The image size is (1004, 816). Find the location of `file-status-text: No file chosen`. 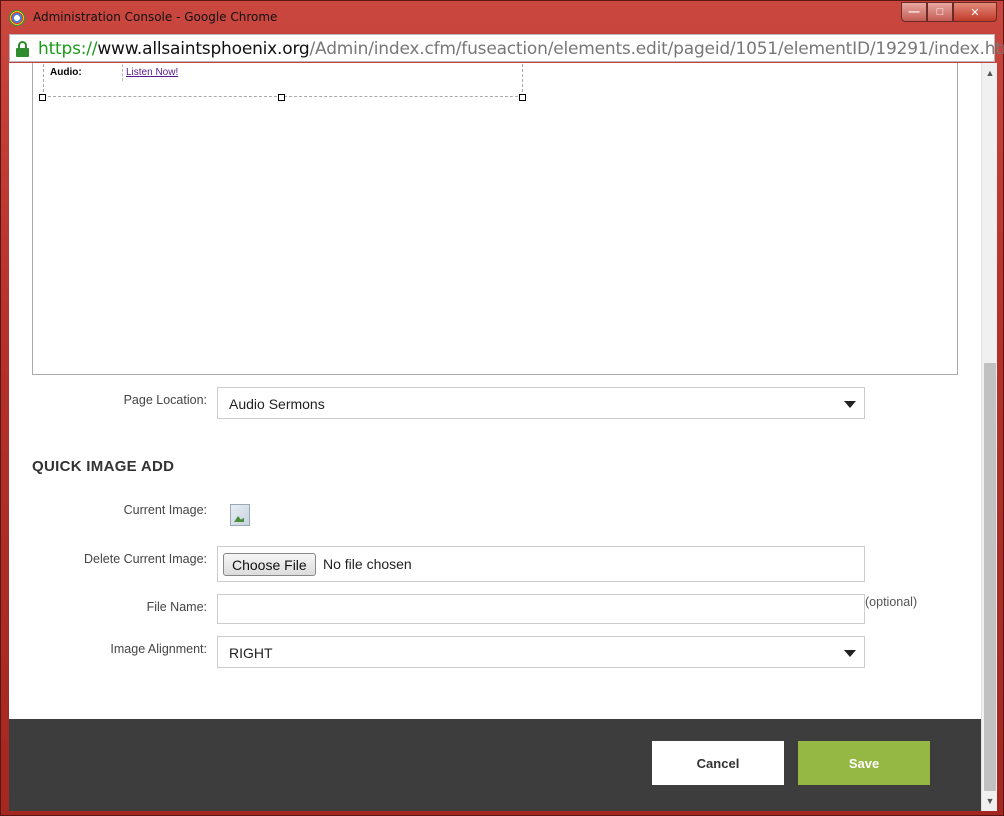

file-status-text: No file chosen is located at coordinates (367, 564).